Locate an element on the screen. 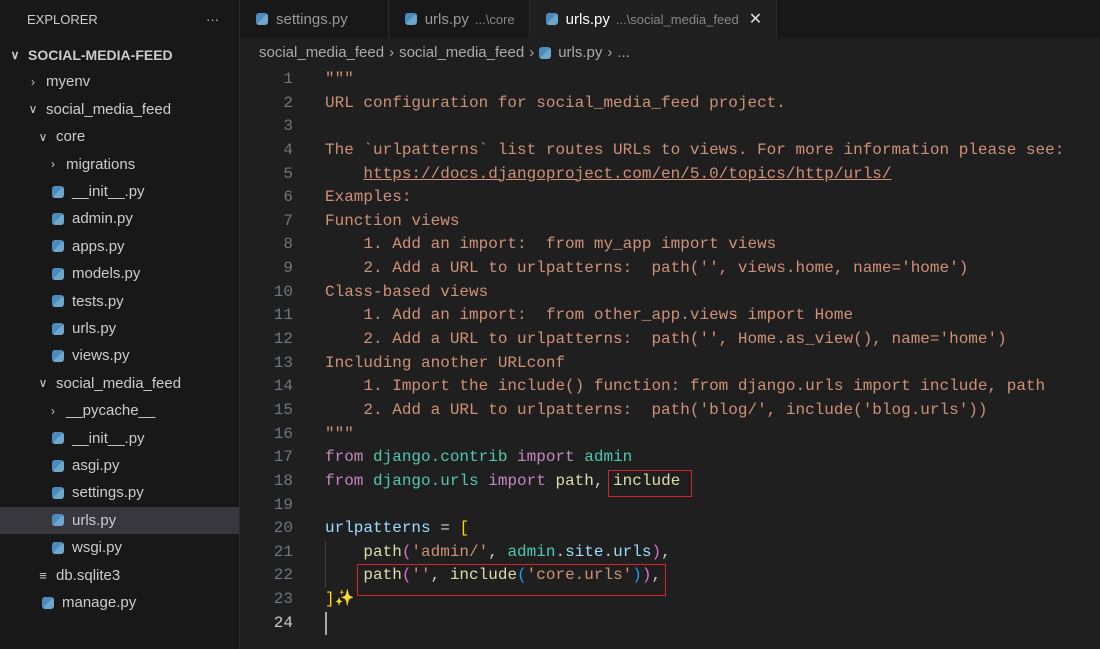  tree-item-label: asgi.py is located at coordinates (96, 465).